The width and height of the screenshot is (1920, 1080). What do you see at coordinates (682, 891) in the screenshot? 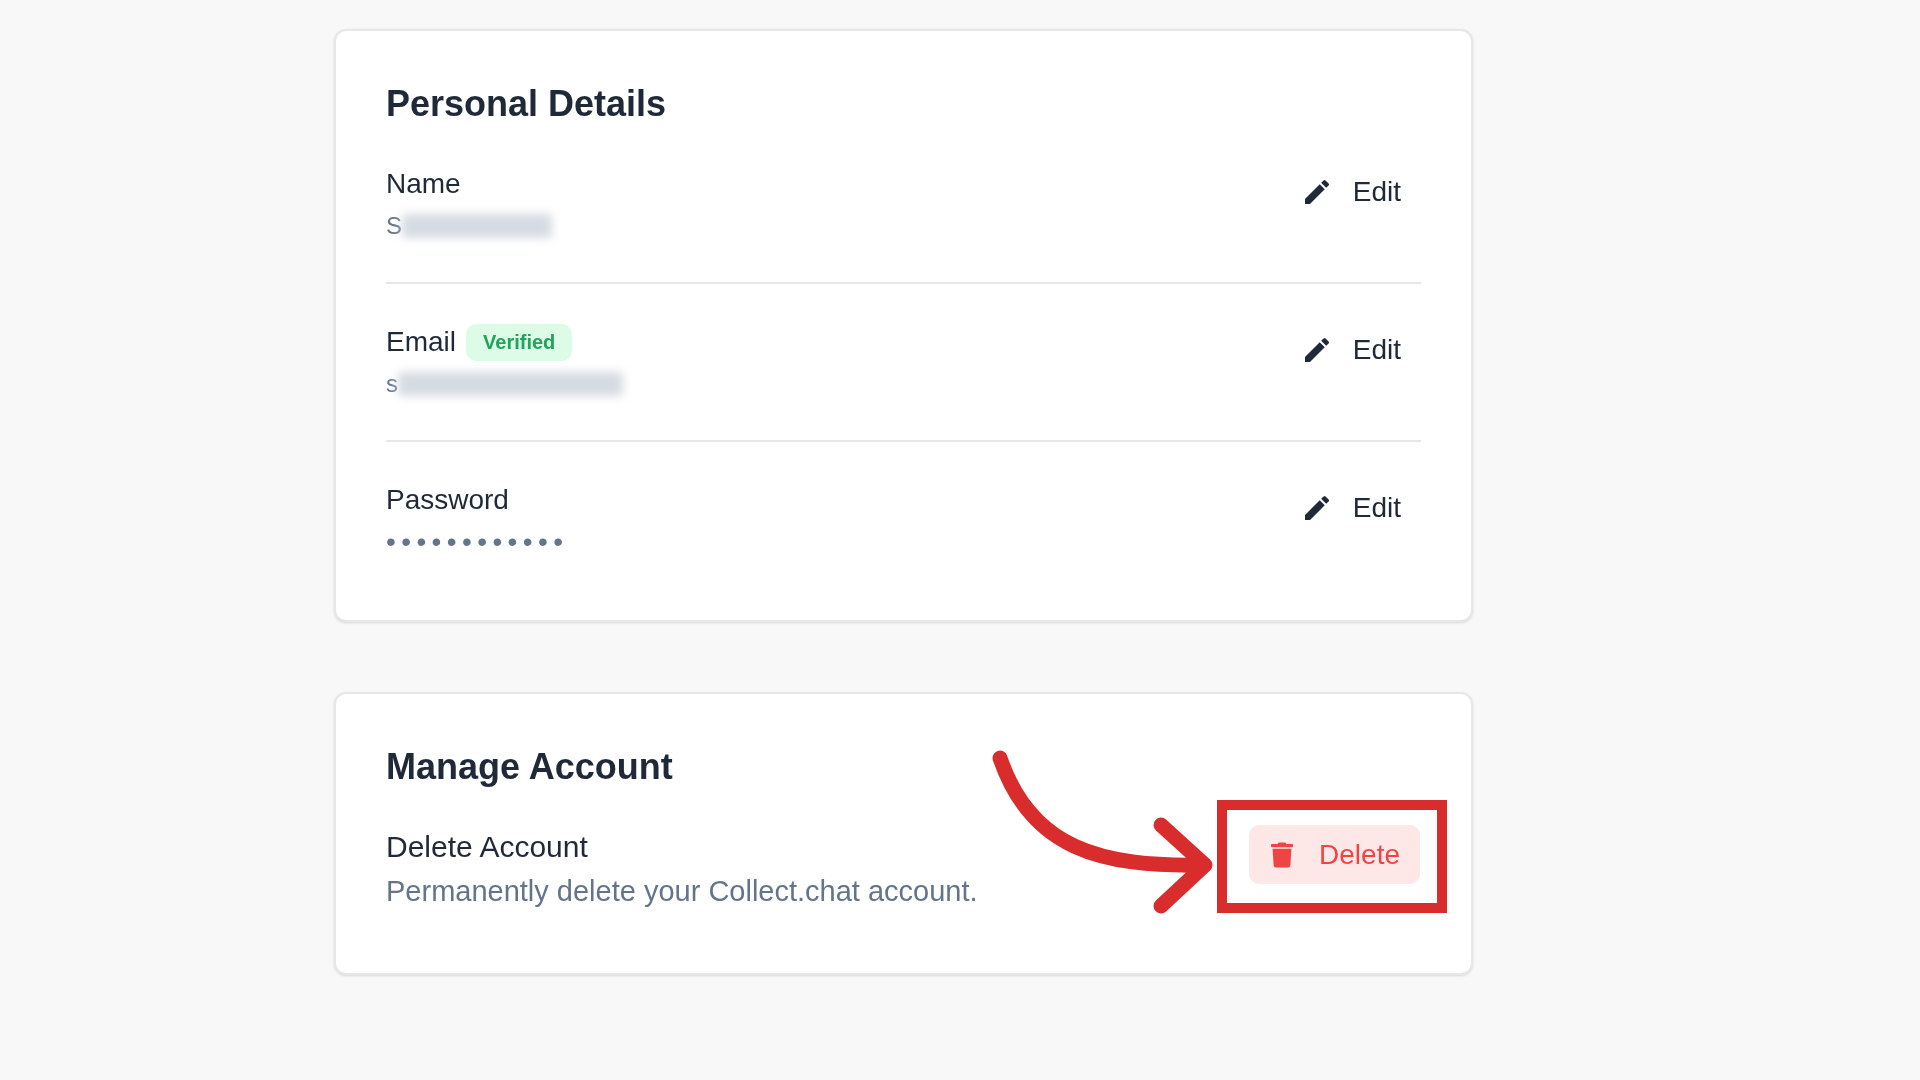
I see `setting-description: Permanently delete your Collect.chat account.` at bounding box center [682, 891].